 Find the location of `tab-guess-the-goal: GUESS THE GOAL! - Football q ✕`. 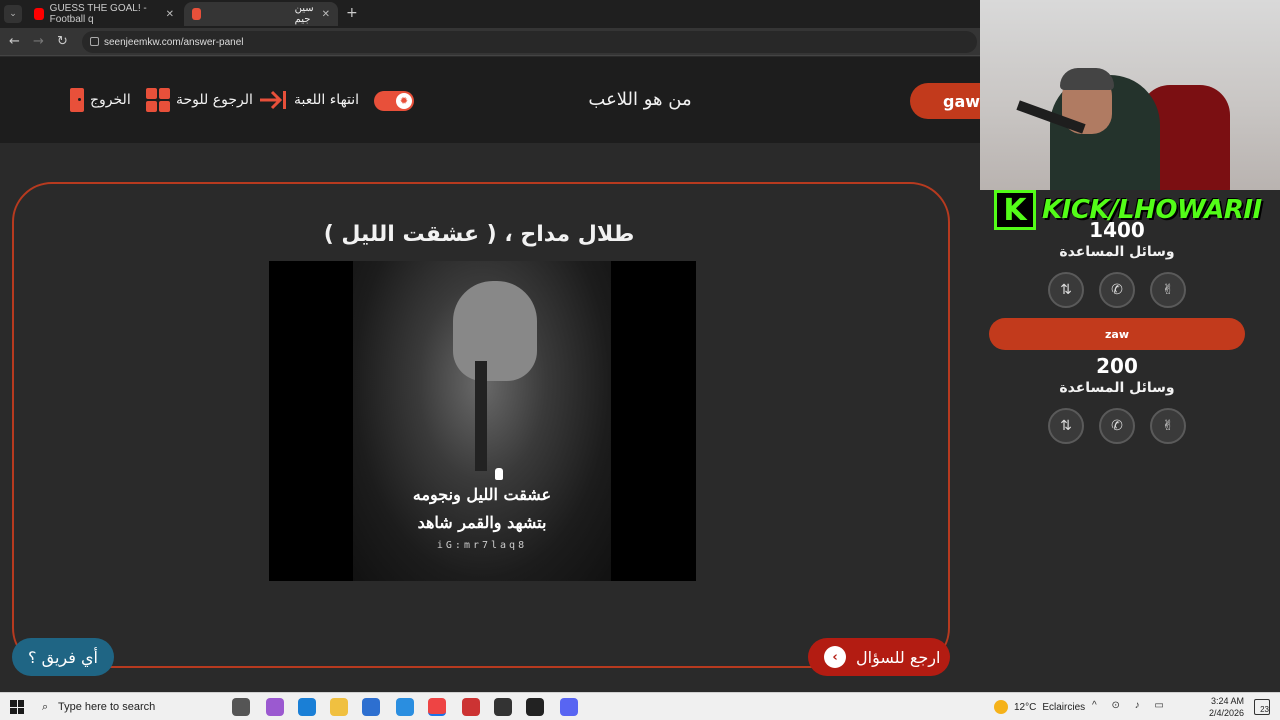

tab-guess-the-goal: GUESS THE GOAL! - Football q ✕ is located at coordinates (104, 14).